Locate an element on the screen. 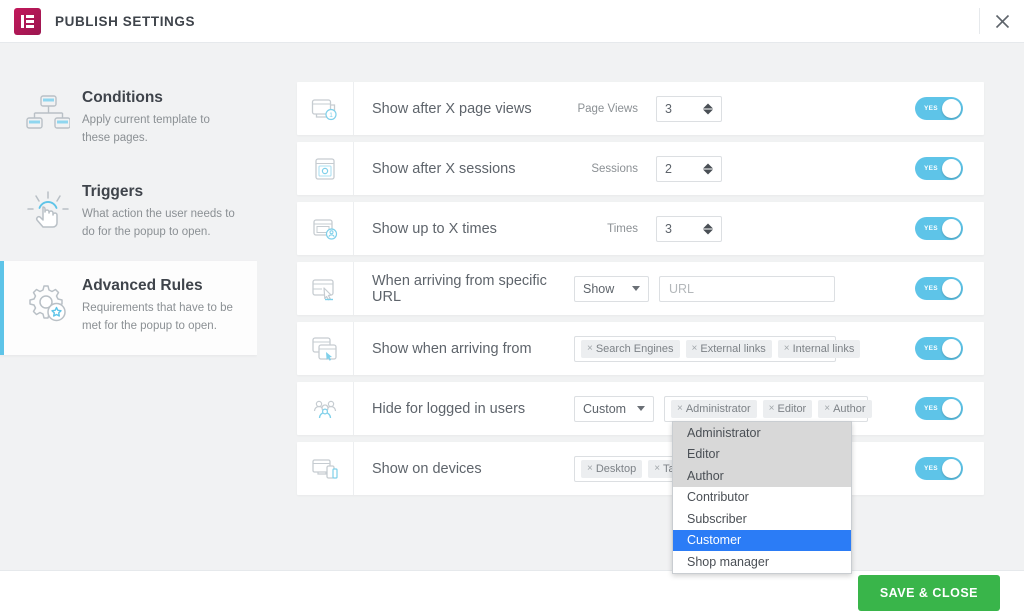 This screenshot has width=1024, height=615. dropdown-option-customer: Customer is located at coordinates (762, 540).